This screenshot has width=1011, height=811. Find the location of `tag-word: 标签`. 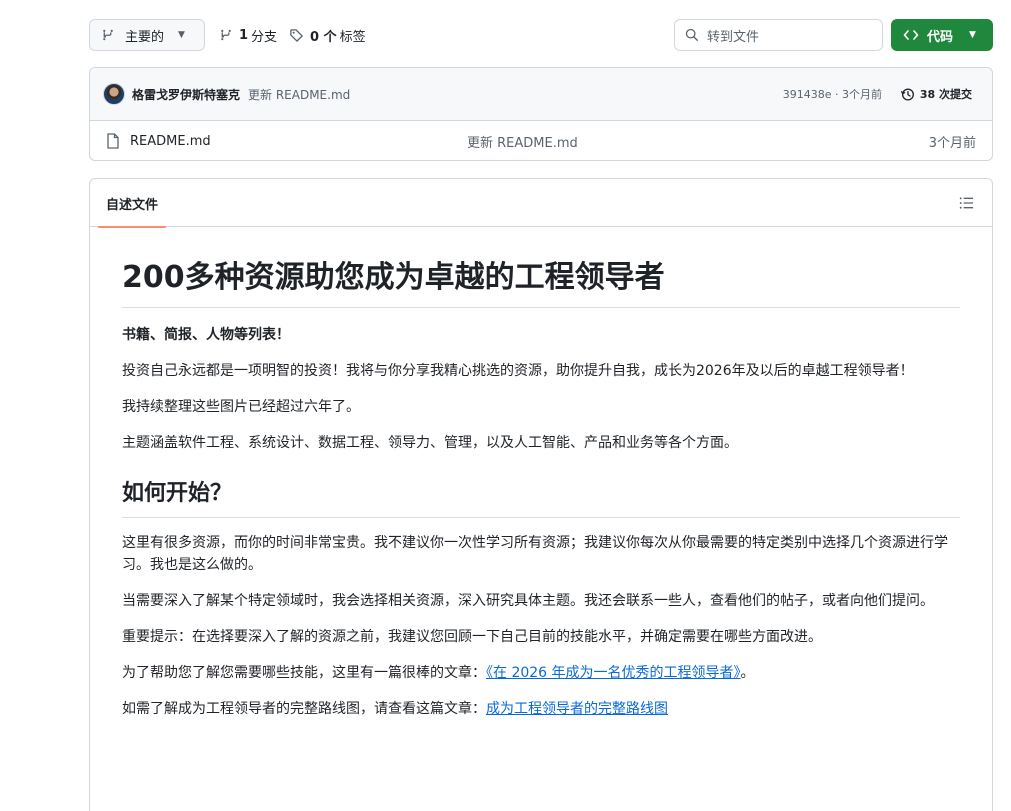

tag-word: 标签 is located at coordinates (352, 37).